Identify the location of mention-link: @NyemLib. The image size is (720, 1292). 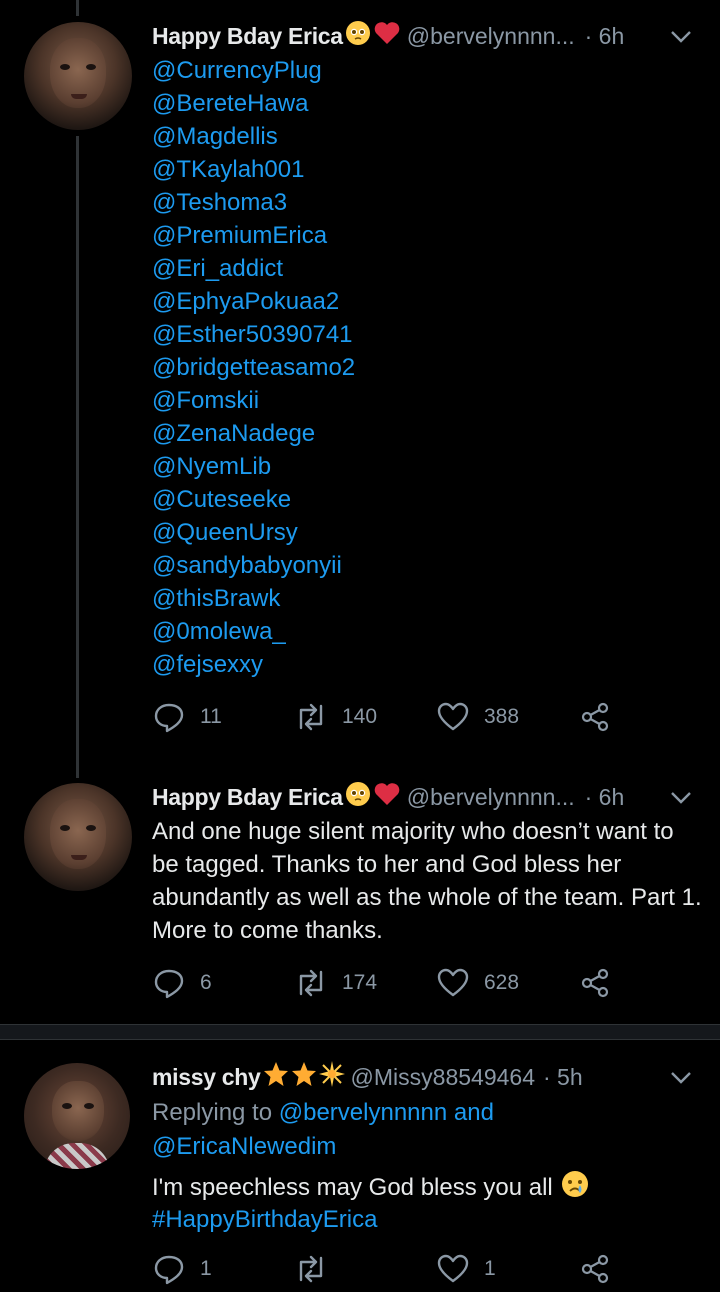
(253, 466).